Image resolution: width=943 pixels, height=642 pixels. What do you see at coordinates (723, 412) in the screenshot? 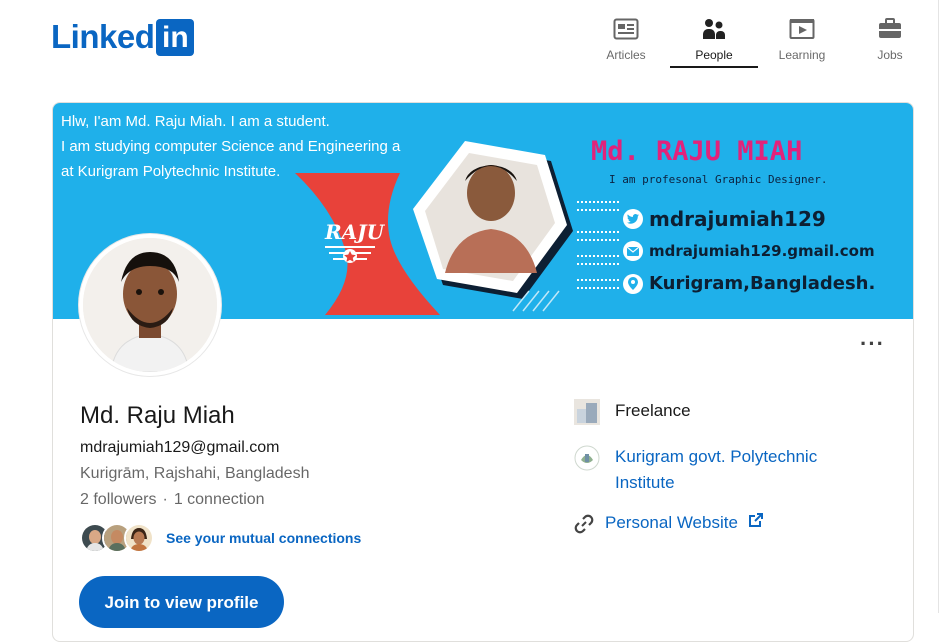
I see `current-company: Freelance` at bounding box center [723, 412].